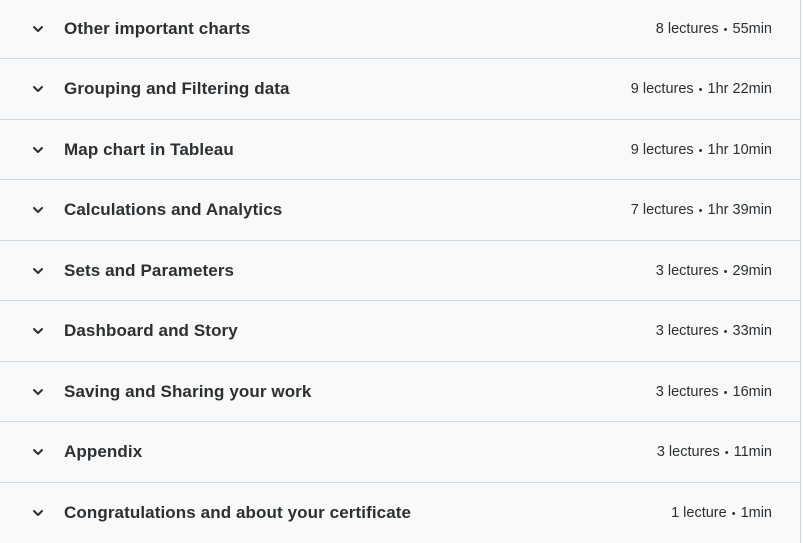 The height and width of the screenshot is (543, 803). What do you see at coordinates (662, 210) in the screenshot?
I see `lecture-count: 7 lectures` at bounding box center [662, 210].